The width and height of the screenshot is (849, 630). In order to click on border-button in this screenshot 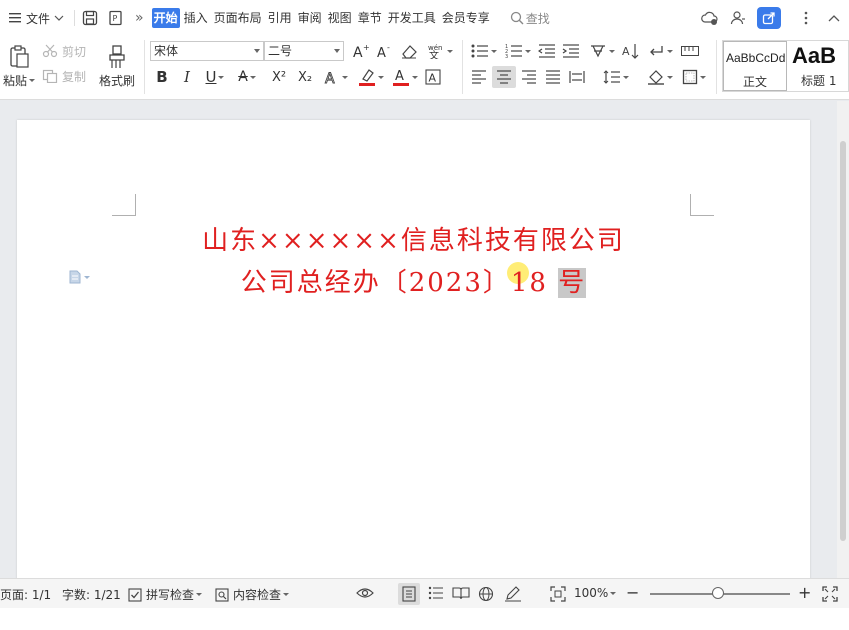, I will do `click(694, 77)`.